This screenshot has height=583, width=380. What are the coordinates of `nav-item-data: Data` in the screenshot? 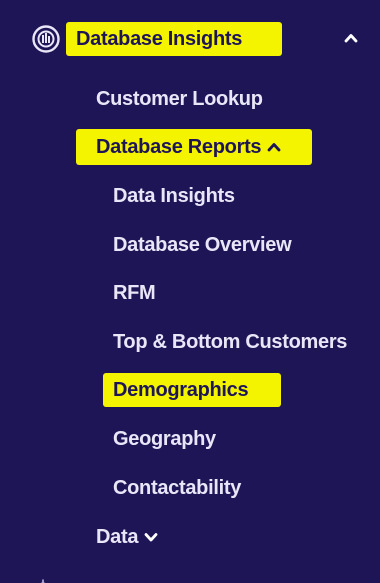 It's located at (127, 537).